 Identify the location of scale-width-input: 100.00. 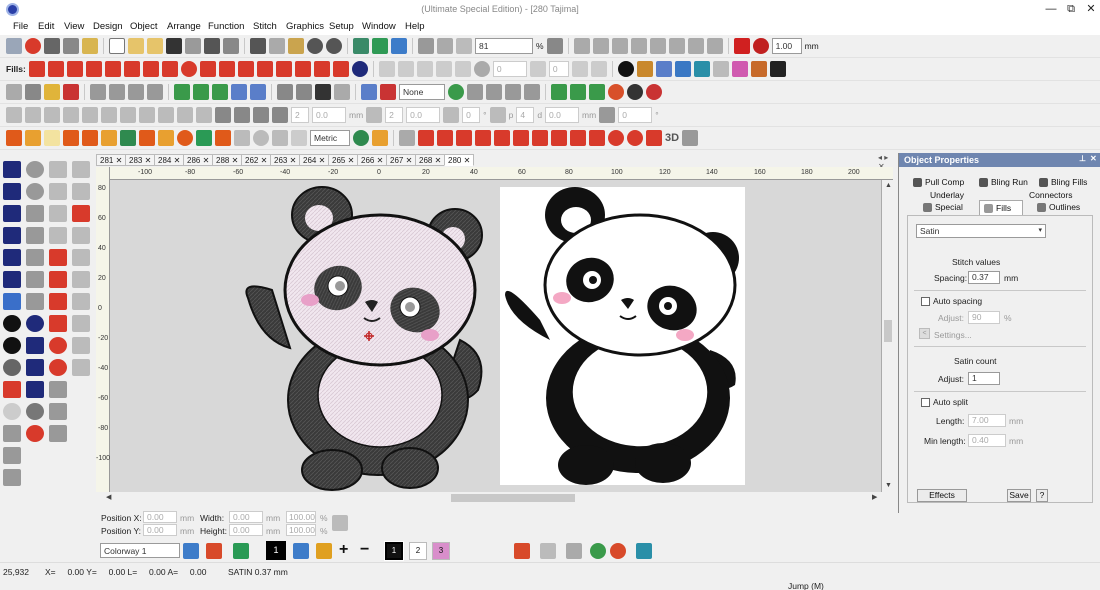
(301, 517).